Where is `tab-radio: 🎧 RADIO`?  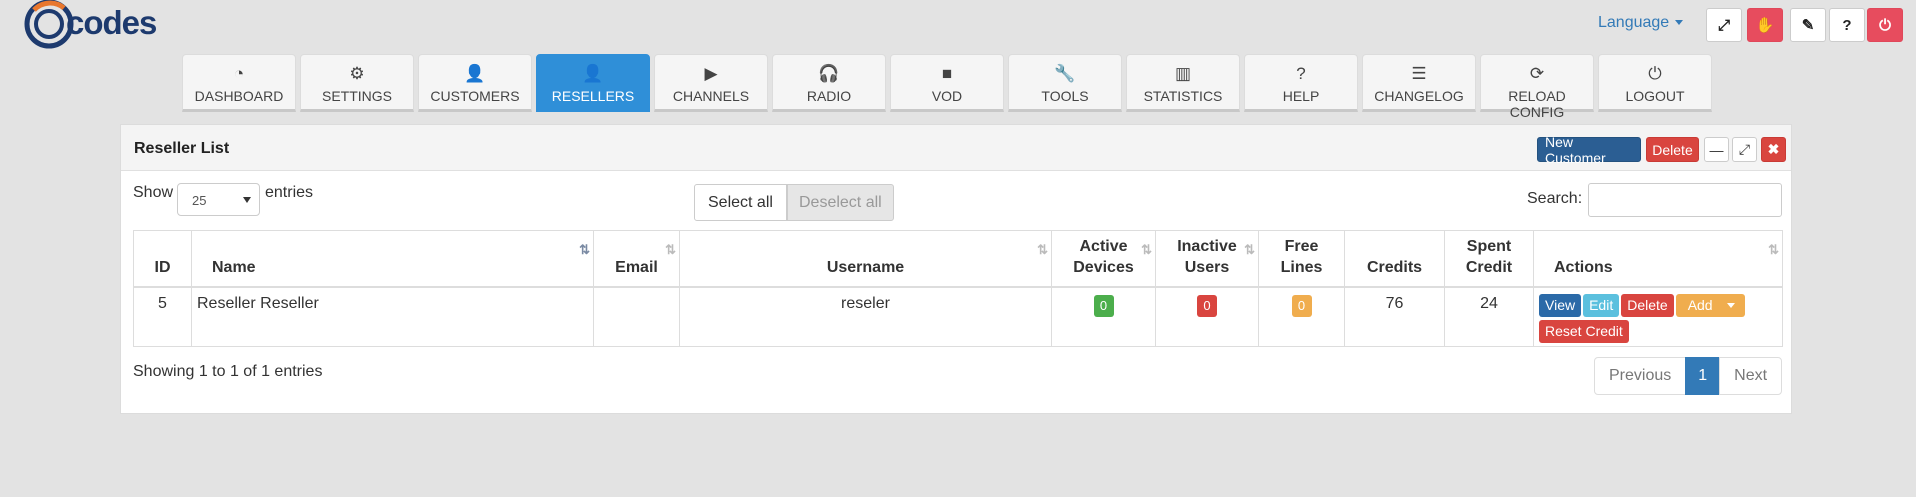
tab-radio: 🎧 RADIO is located at coordinates (829, 83).